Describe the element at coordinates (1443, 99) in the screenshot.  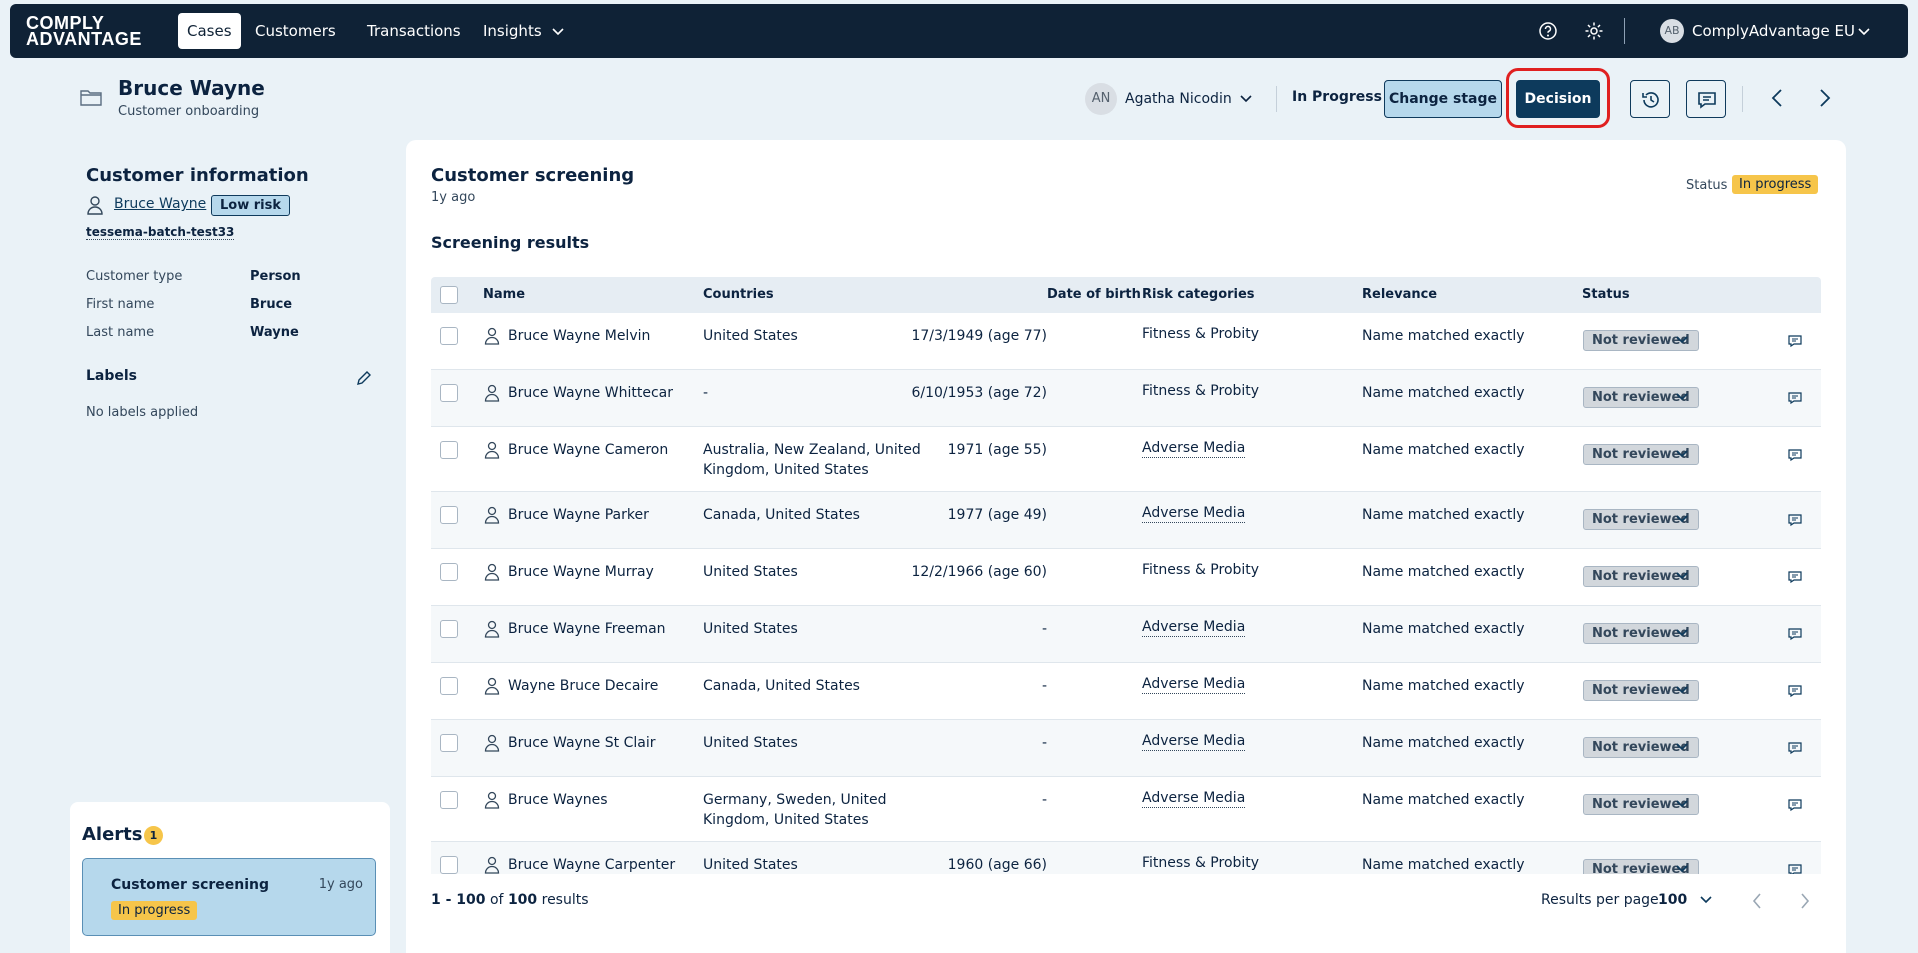
I see `change-stage-button: Change stage` at that location.